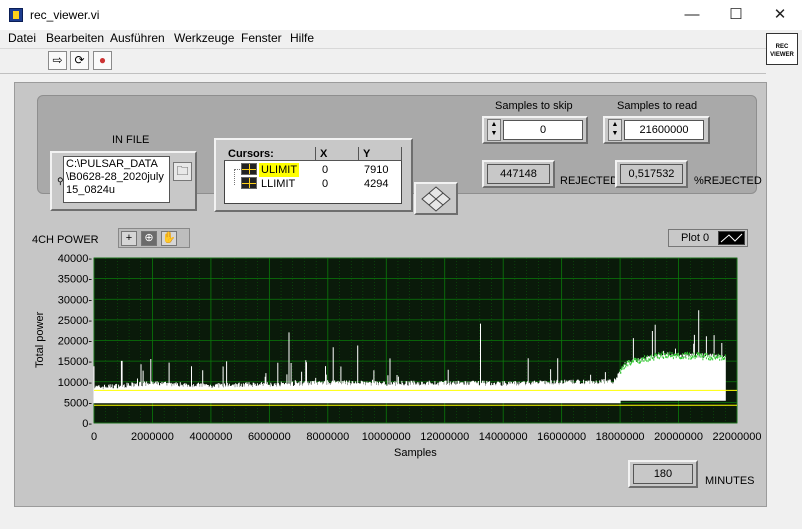 The image size is (802, 529). I want to click on x-tick-label: 0, so click(94, 437).